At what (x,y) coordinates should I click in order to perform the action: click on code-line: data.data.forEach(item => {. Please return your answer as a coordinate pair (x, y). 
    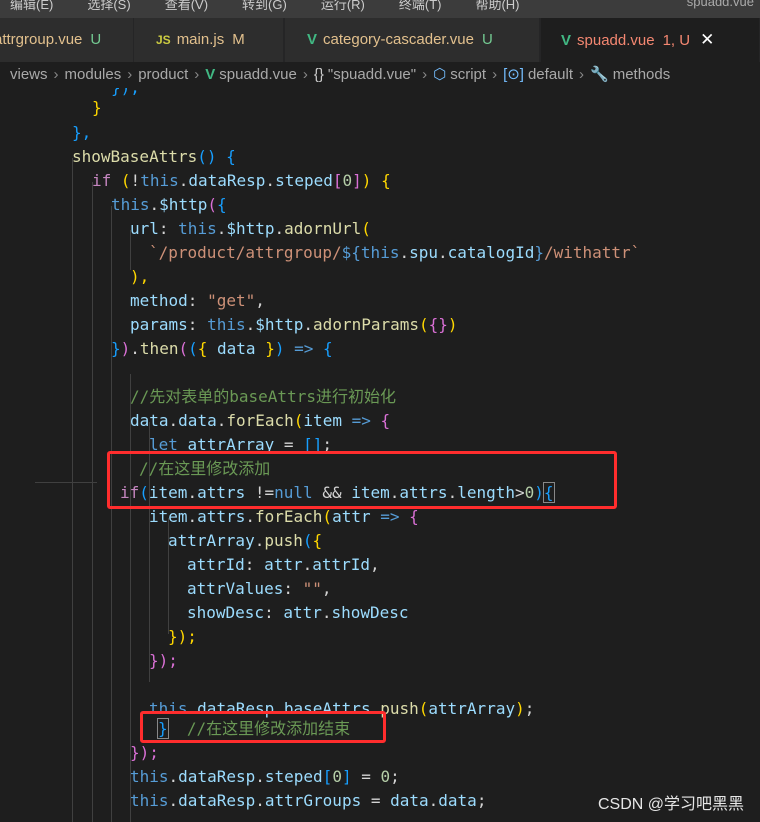
    Looking at the image, I should click on (260, 420).